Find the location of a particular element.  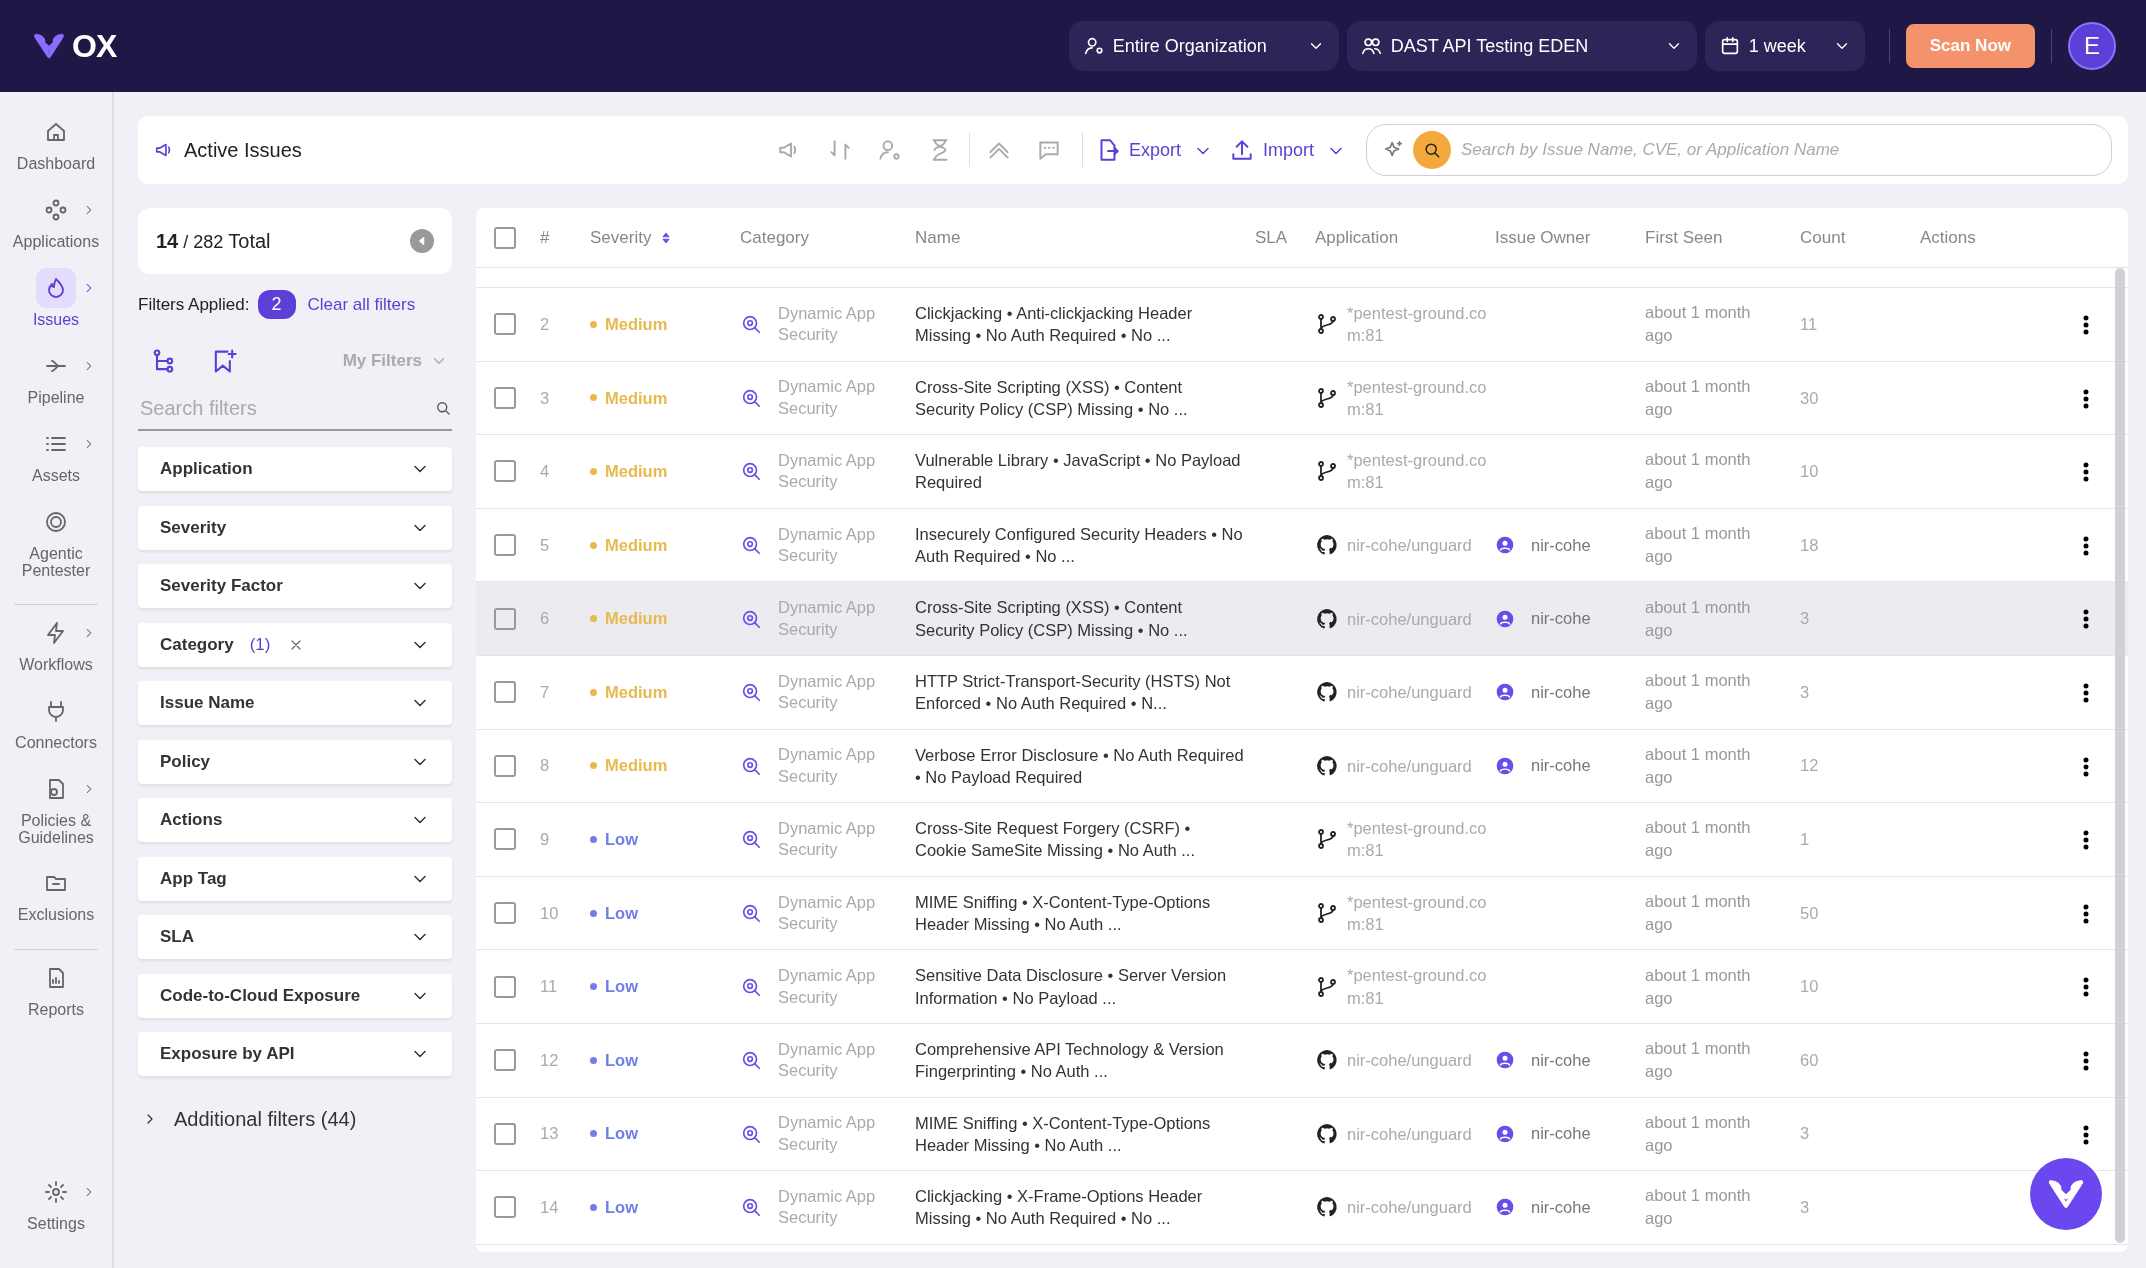

filter-dropdown: Issue Name is located at coordinates (295, 703).